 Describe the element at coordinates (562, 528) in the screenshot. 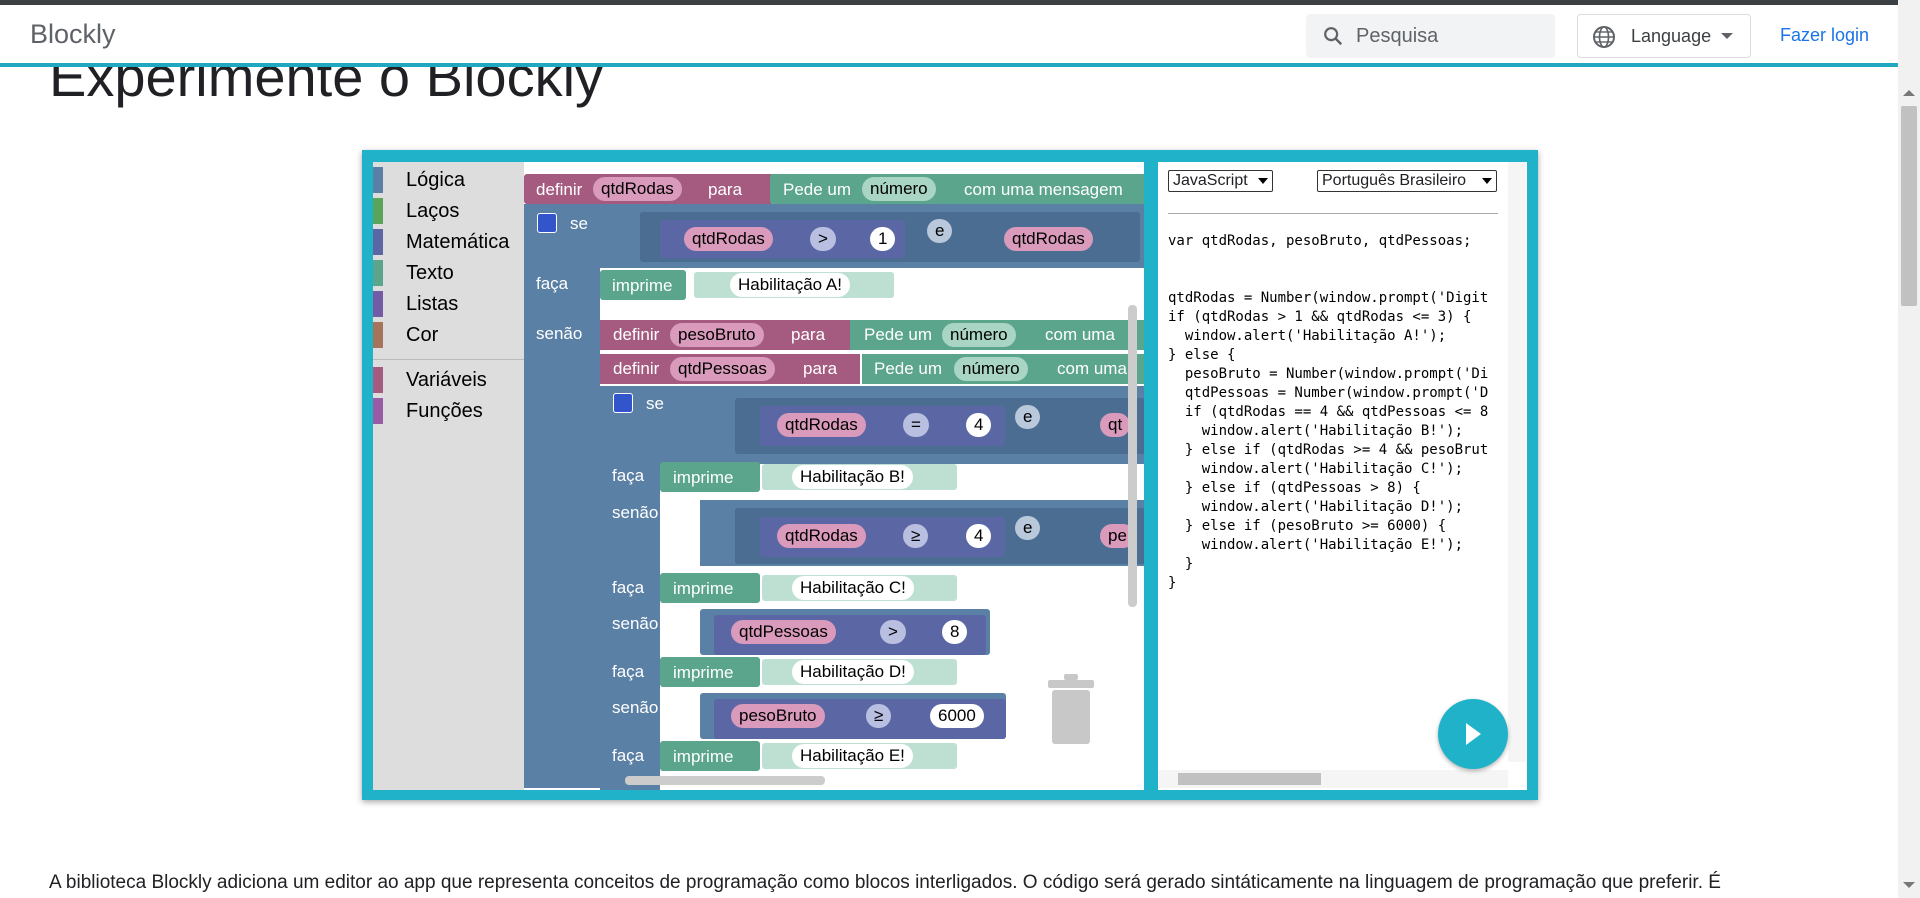

I see `if-else-block-side` at that location.